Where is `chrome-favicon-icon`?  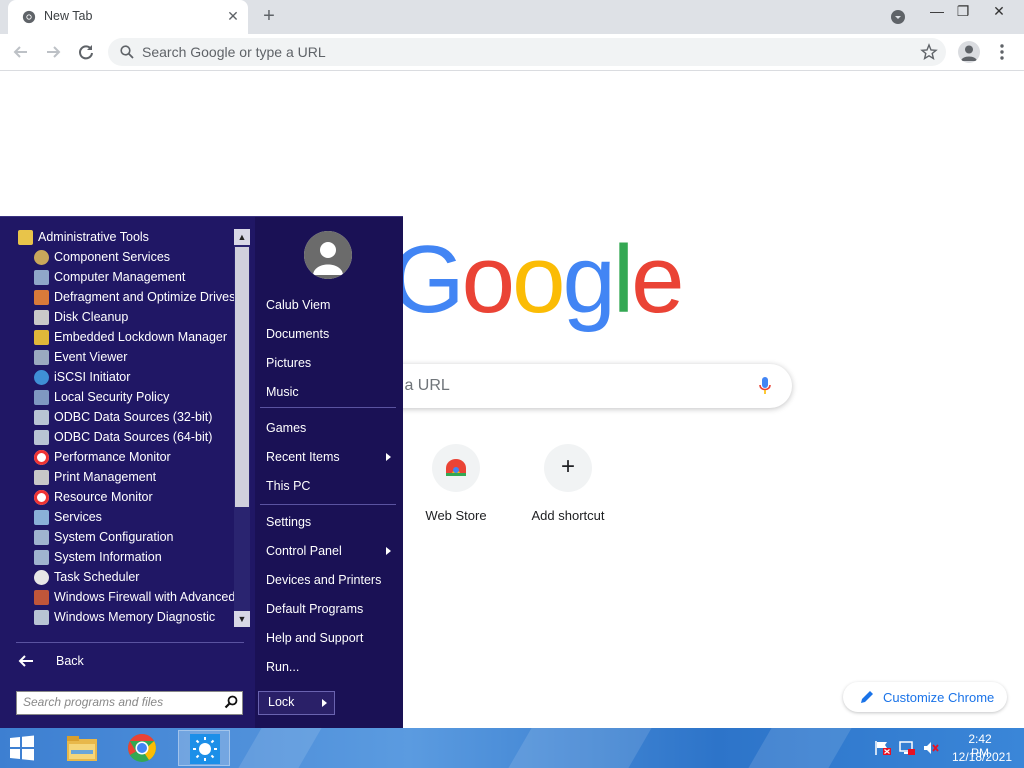
chrome-favicon-icon is located at coordinates (29, 17).